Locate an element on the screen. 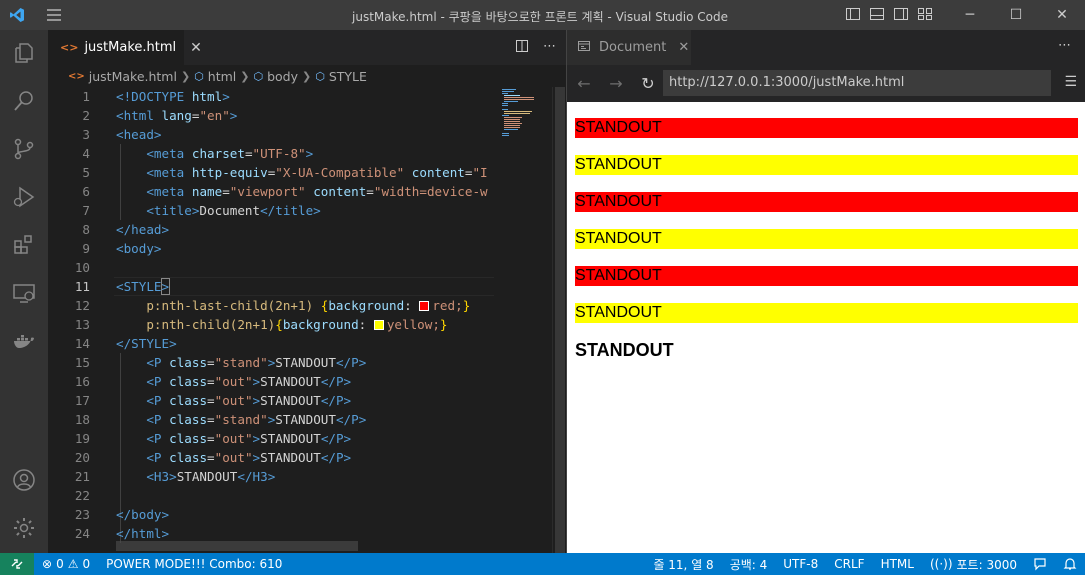 This screenshot has height=575, width=1085. line-number: 14 is located at coordinates (82, 343).